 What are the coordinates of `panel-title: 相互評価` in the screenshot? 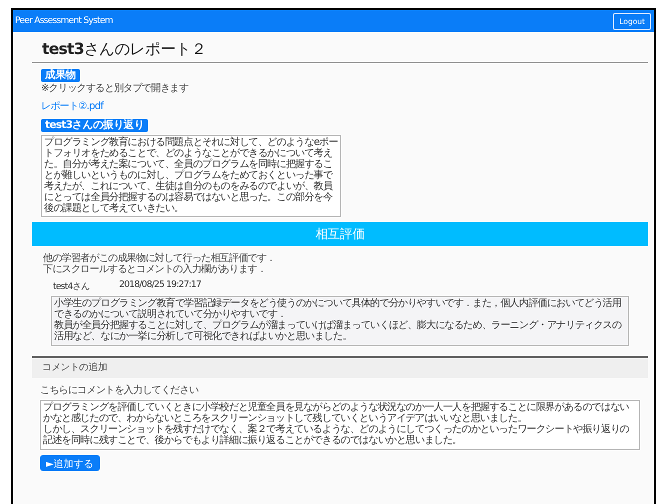 It's located at (340, 234).